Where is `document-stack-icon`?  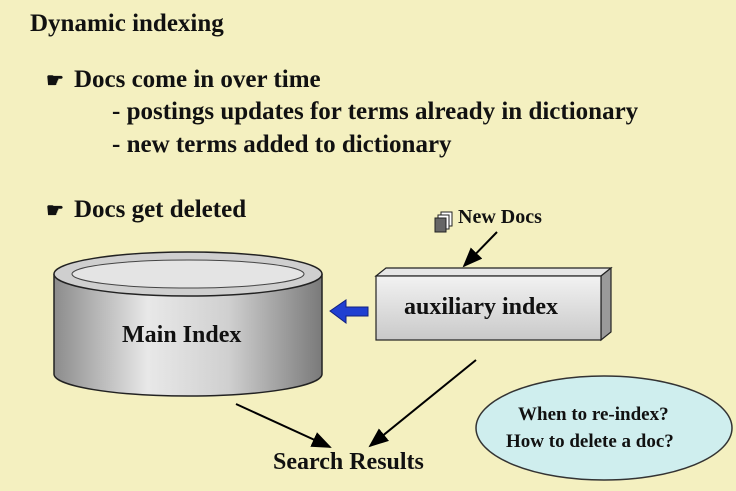 document-stack-icon is located at coordinates (443, 222).